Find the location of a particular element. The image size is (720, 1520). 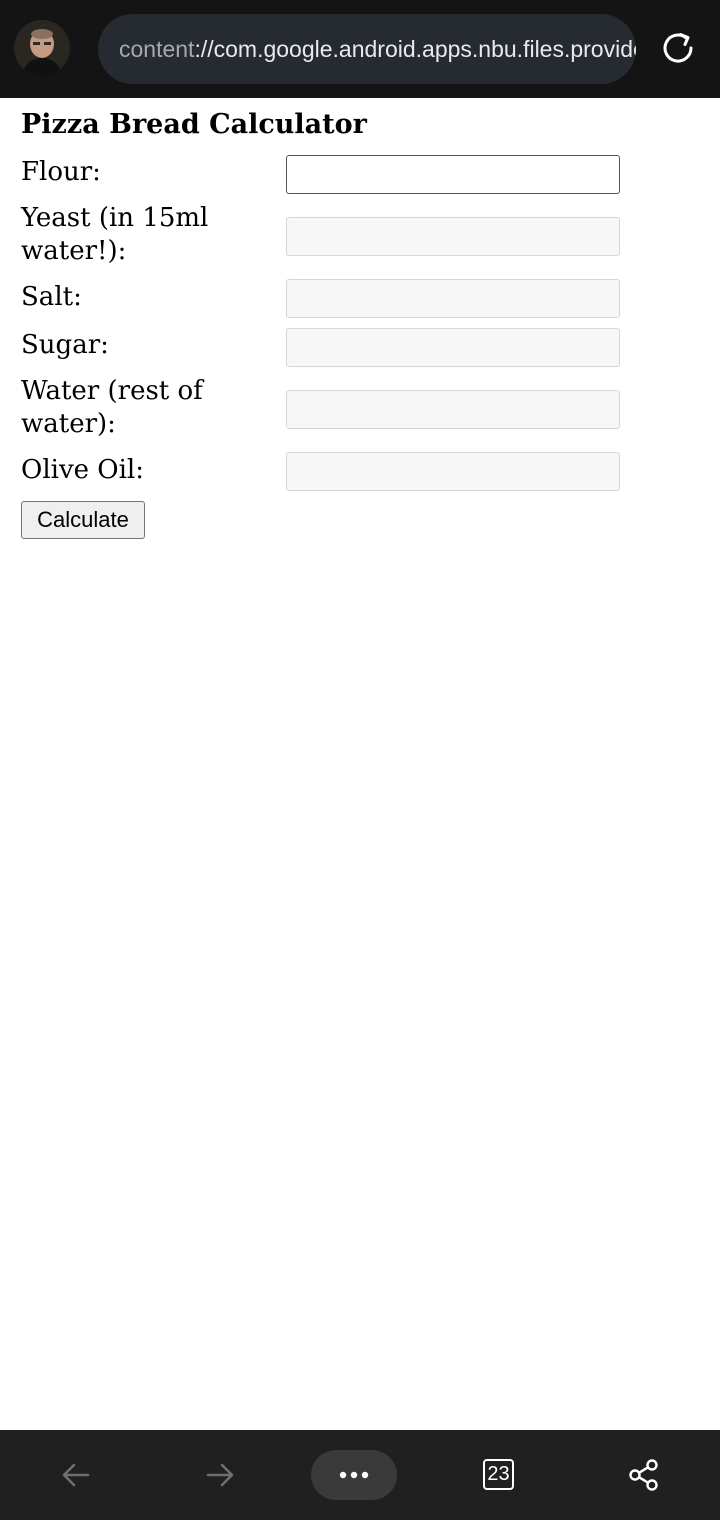

forward-button is located at coordinates (220, 1475).